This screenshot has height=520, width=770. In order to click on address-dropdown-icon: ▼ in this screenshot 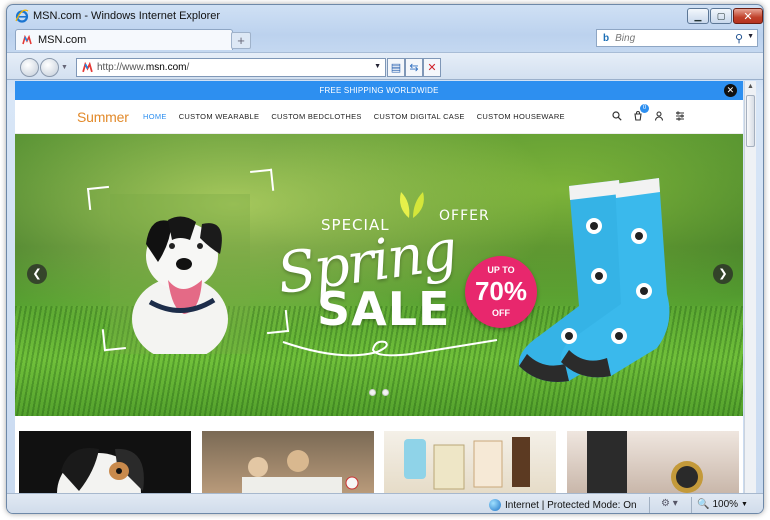, I will do `click(377, 66)`.